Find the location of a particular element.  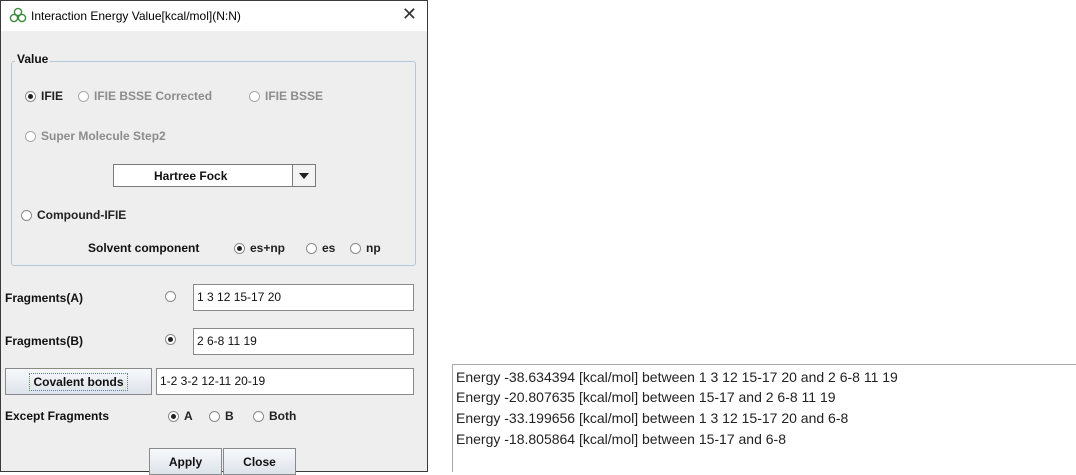

radio-except-b: B is located at coordinates (221, 416).